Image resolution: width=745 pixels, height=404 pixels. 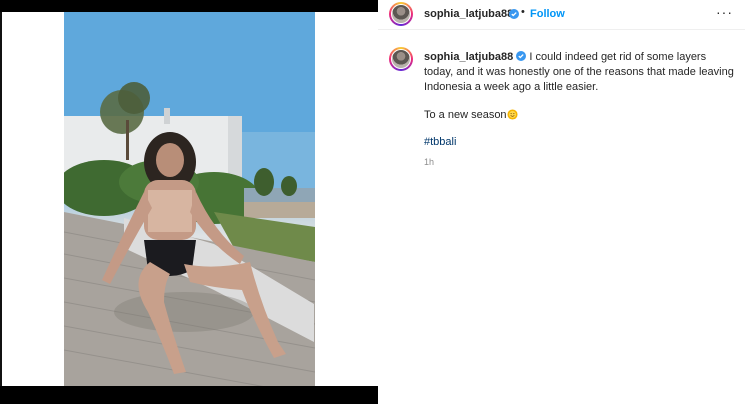 I want to click on media-left-edge, so click(x=1, y=199).